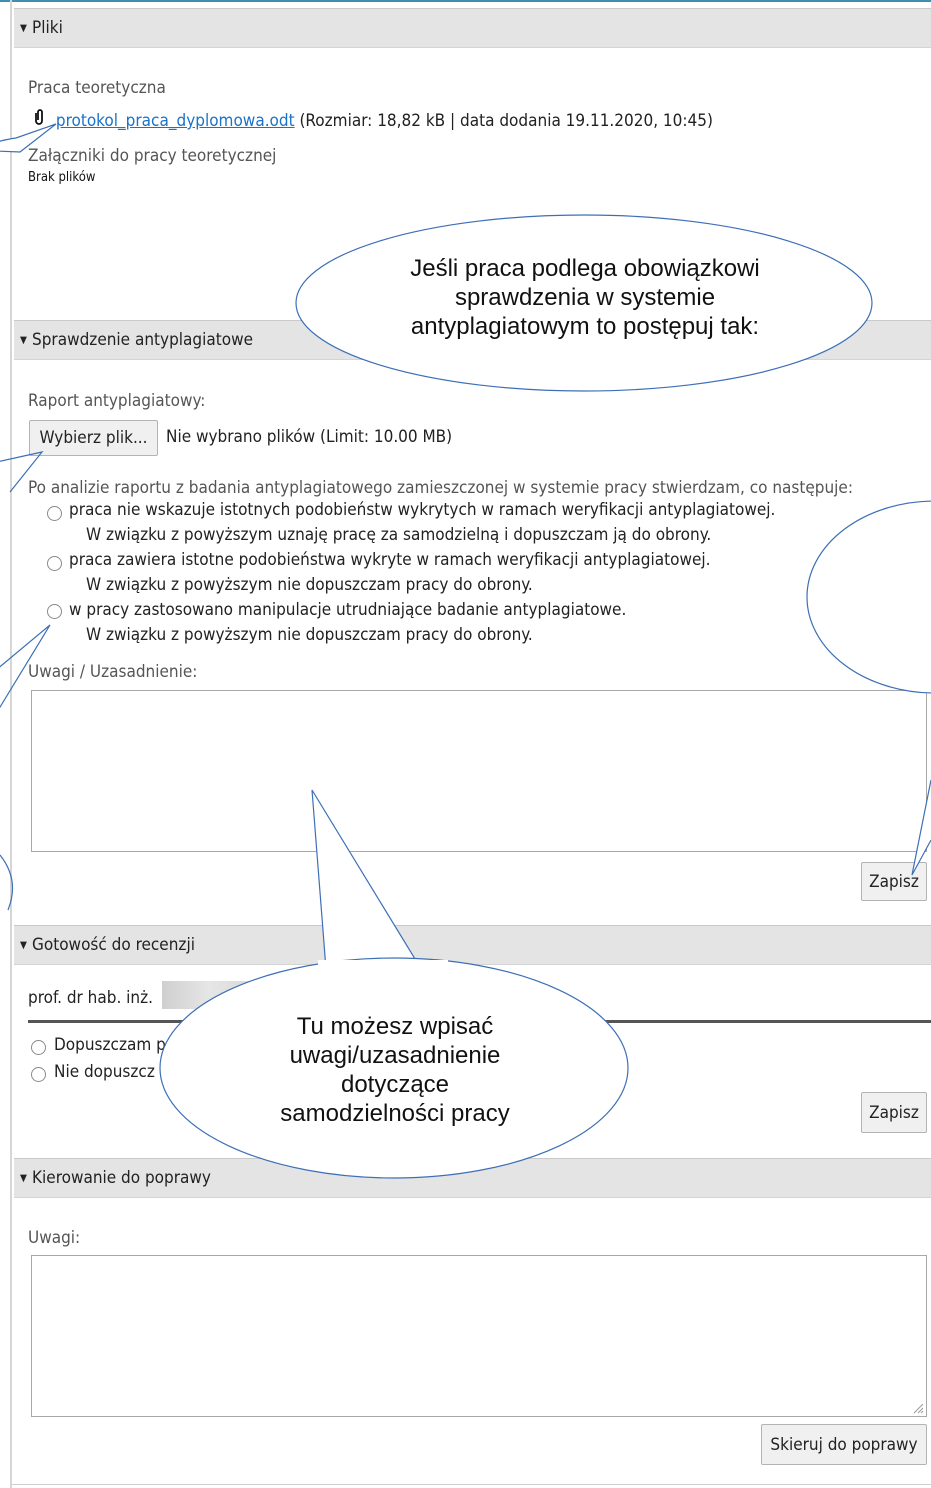 This screenshot has width=931, height=1488. I want to click on top-border, so click(465, 1).